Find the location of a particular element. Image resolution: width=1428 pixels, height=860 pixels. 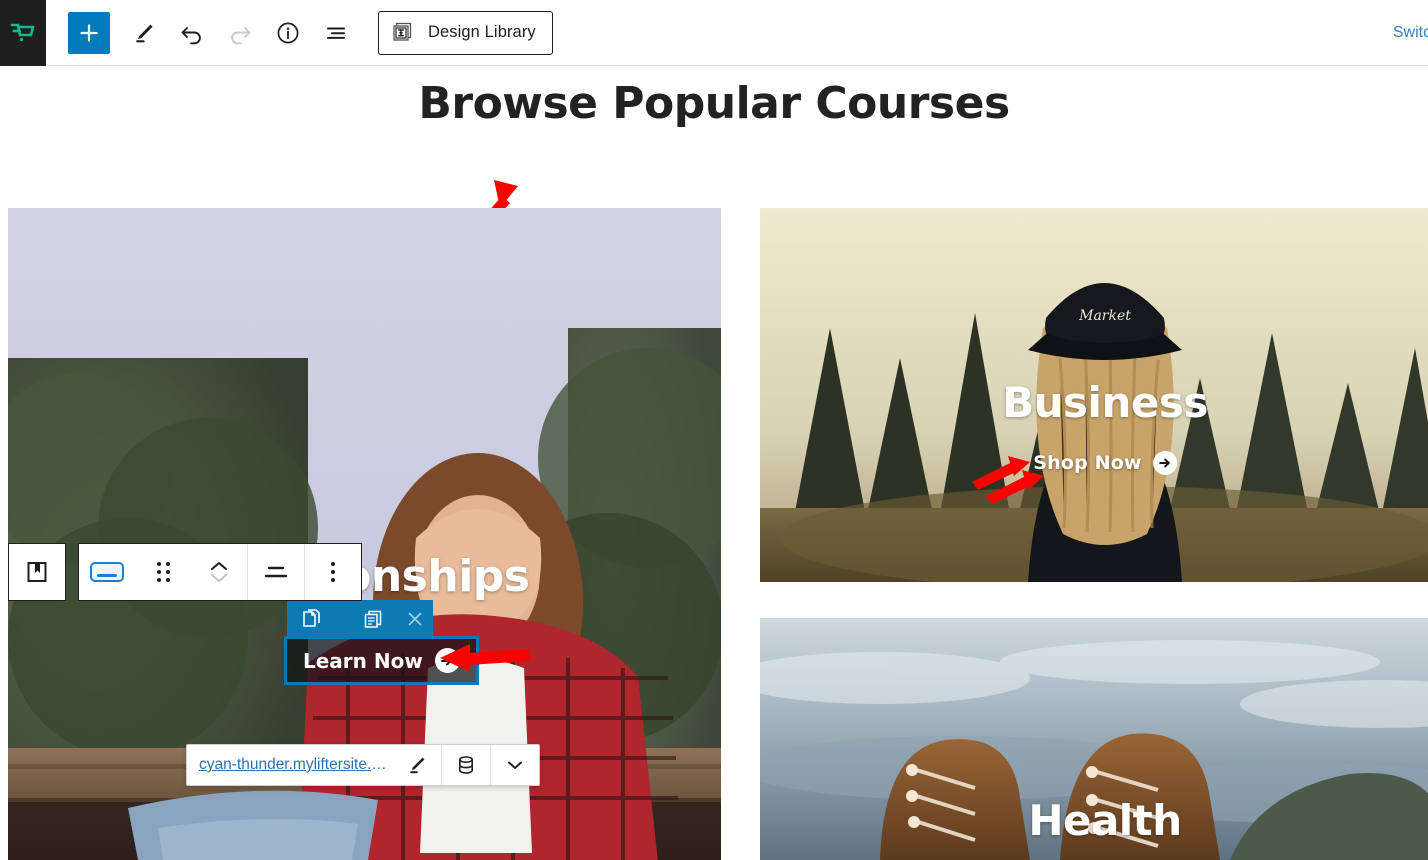

info-circle-icon is located at coordinates (288, 33).